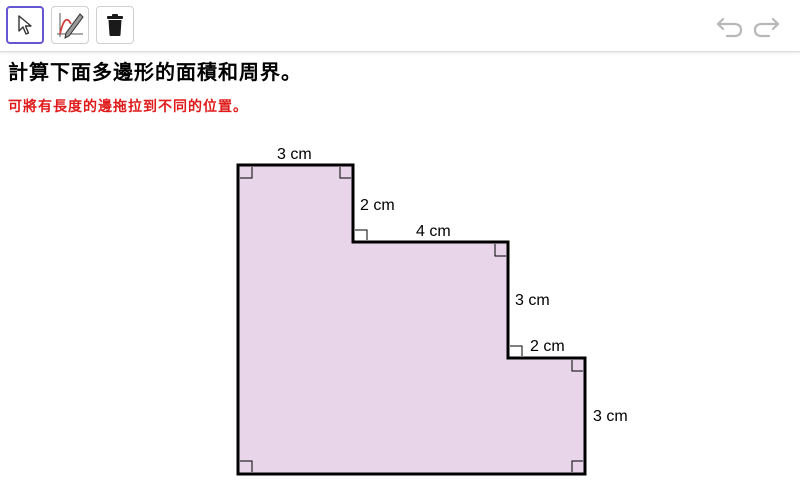  What do you see at coordinates (377, 205) in the screenshot?
I see `label-vertical-2cm: 2 cm` at bounding box center [377, 205].